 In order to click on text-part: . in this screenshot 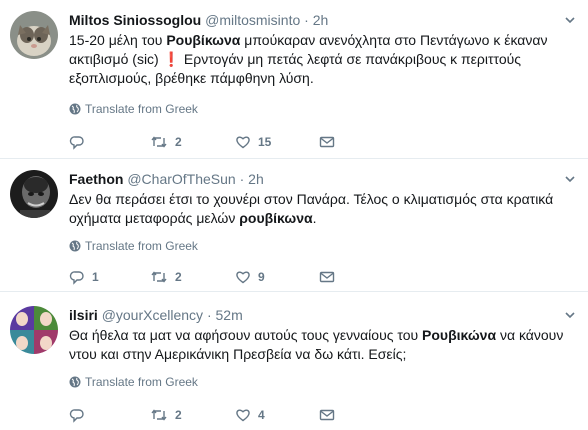, I will do `click(314, 218)`.